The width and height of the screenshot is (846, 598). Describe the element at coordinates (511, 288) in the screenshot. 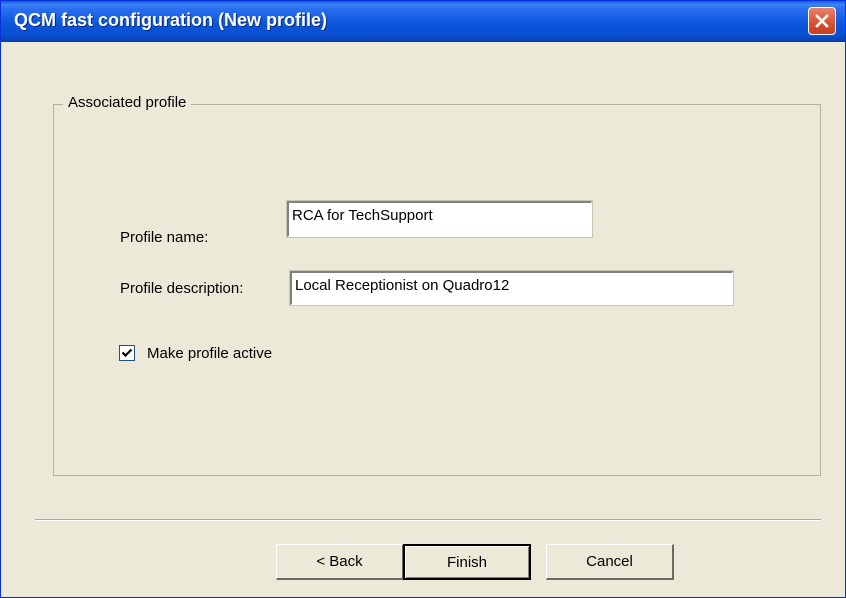

I see `profile-description-input: Local Receptionist on Quadro12` at that location.